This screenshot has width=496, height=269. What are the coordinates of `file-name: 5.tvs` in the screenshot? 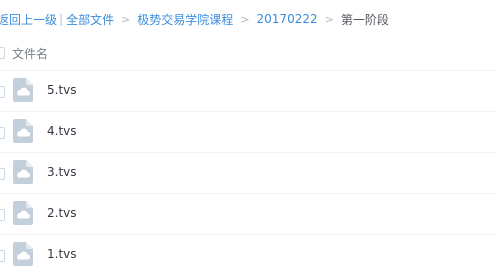 It's located at (62, 90).